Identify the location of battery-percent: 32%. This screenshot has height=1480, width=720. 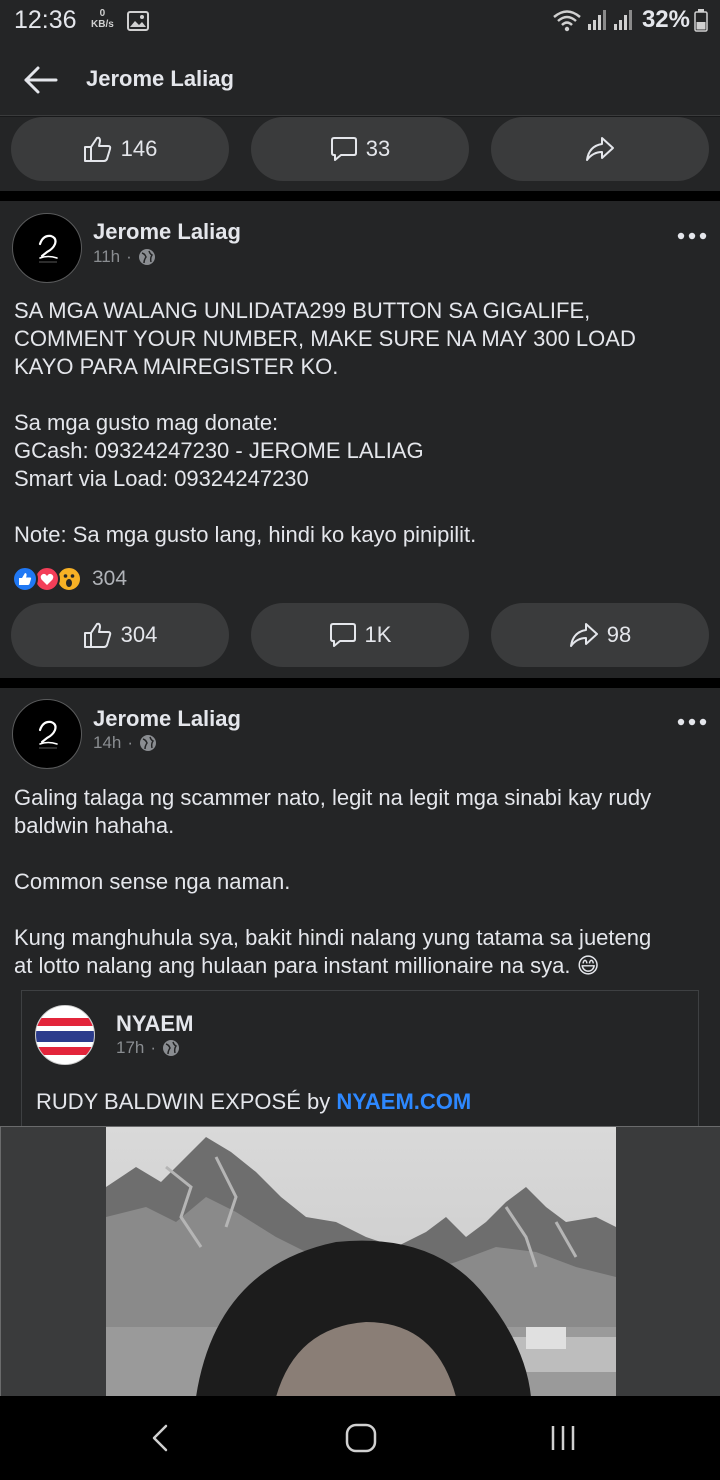
(665, 19).